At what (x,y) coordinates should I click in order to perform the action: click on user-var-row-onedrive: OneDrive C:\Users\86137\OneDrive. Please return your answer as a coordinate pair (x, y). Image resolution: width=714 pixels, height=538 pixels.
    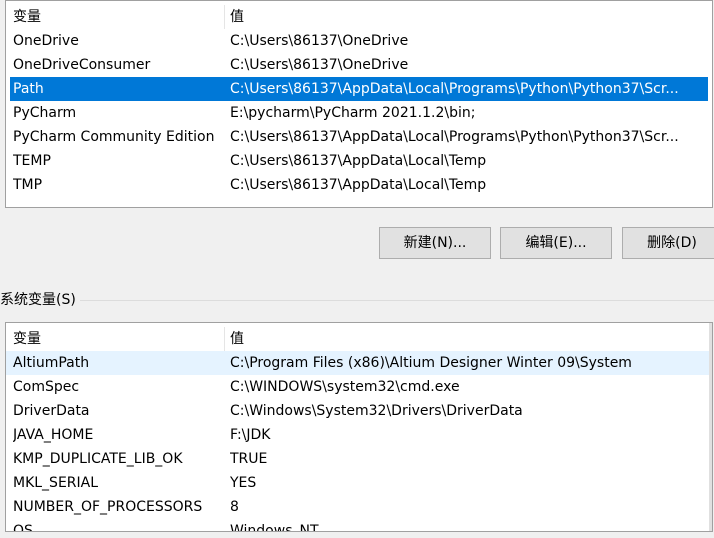
    Looking at the image, I should click on (359, 41).